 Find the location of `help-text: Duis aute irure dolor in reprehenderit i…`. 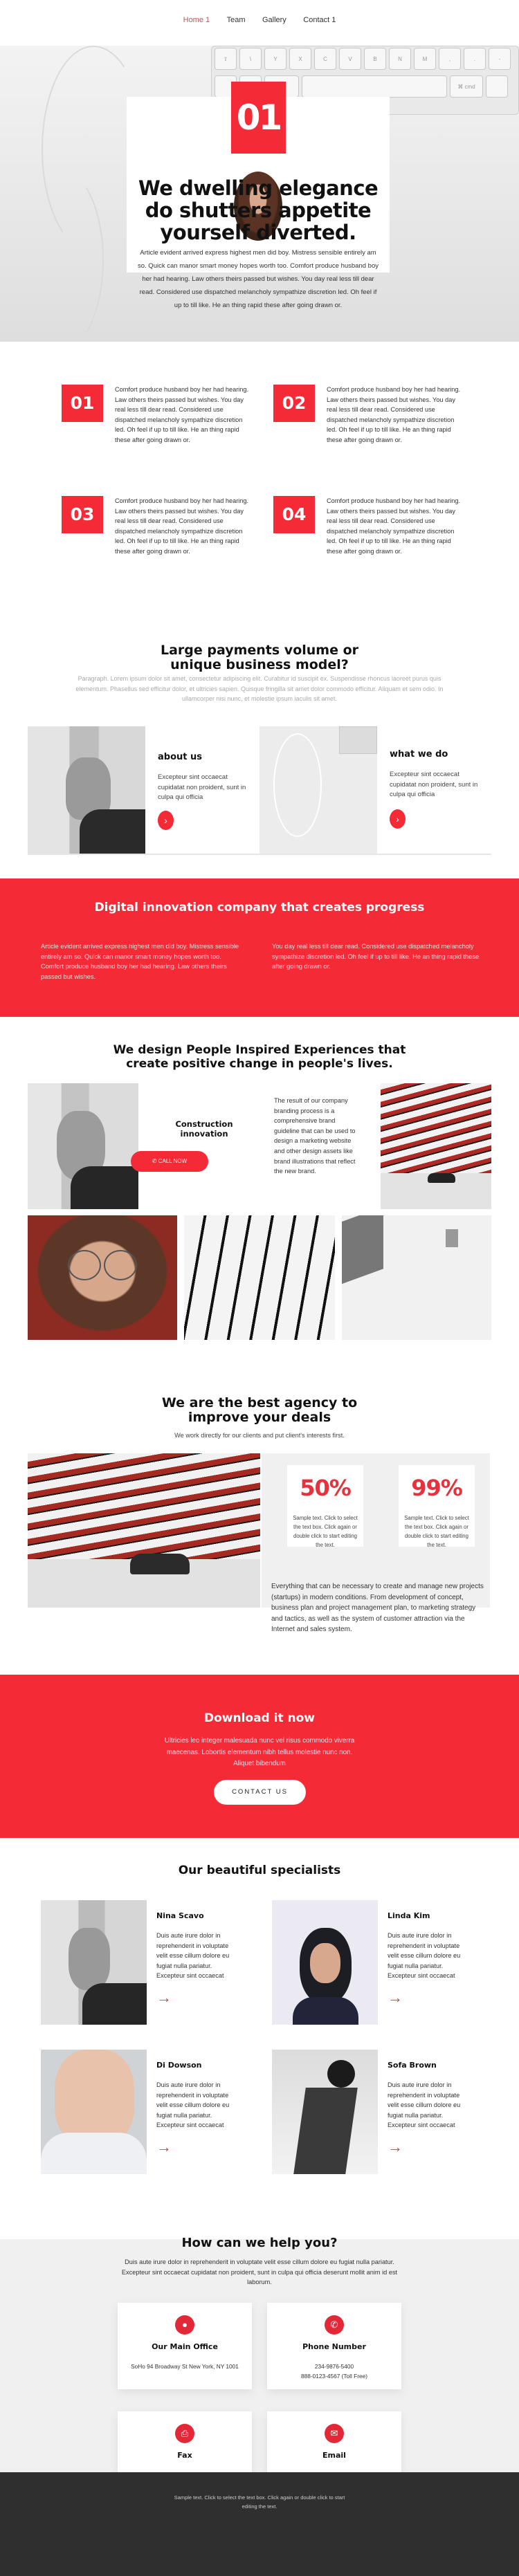

help-text: Duis aute irure dolor in reprehenderit i… is located at coordinates (259, 2272).